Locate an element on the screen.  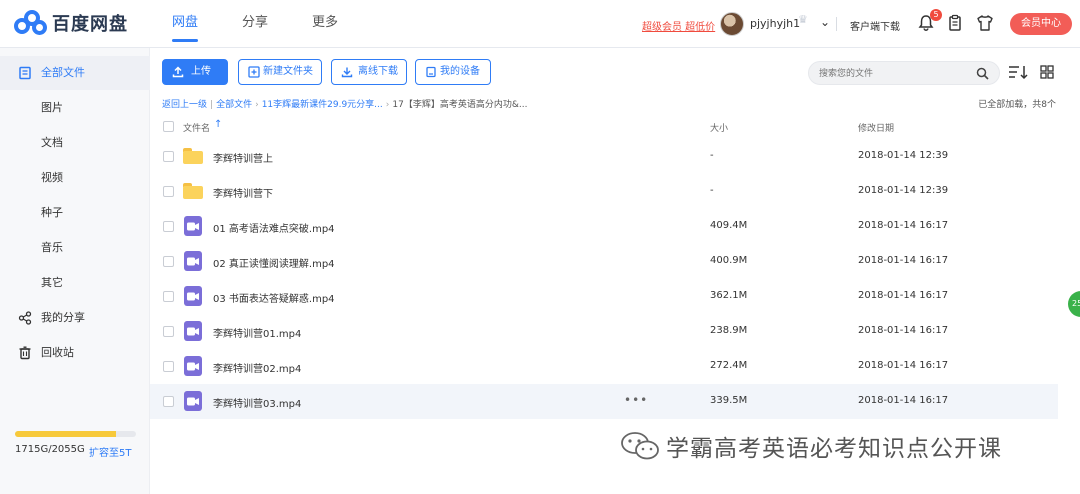
logo: 百度网盘 is located at coordinates (71, 23).